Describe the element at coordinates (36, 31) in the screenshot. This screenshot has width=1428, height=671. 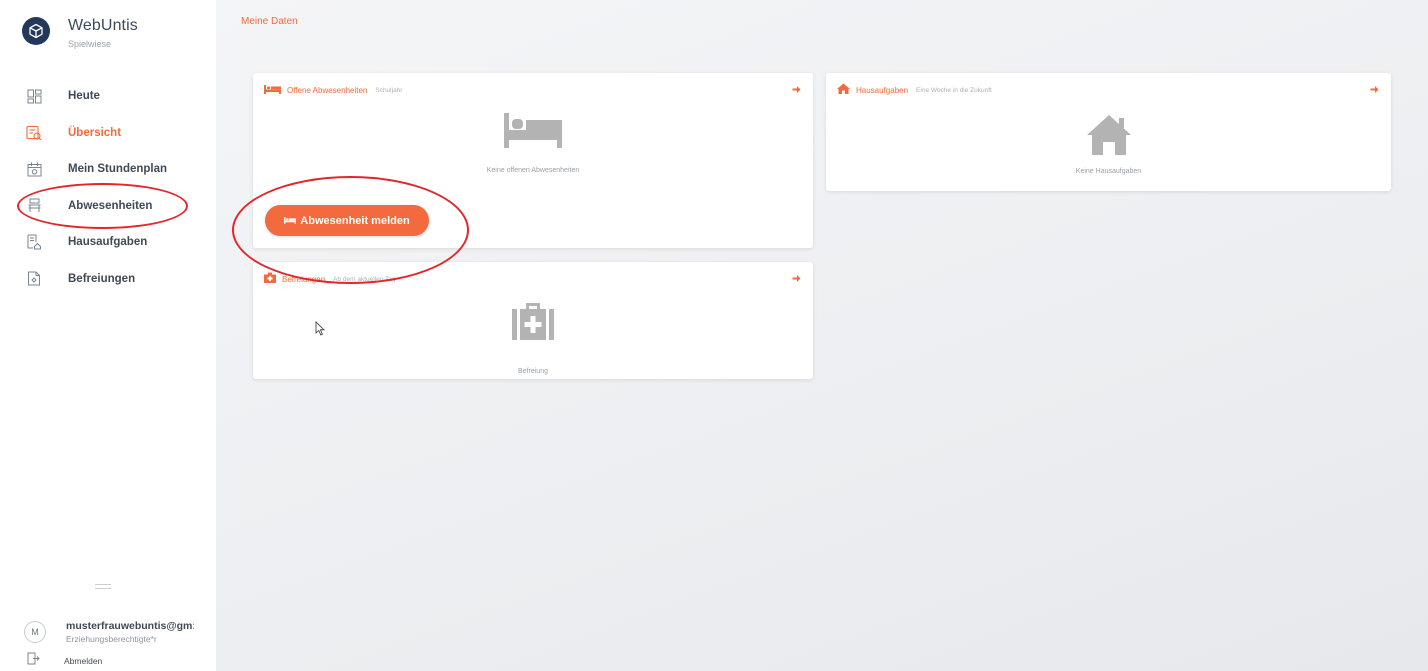
I see `webuntis-logo-icon` at that location.